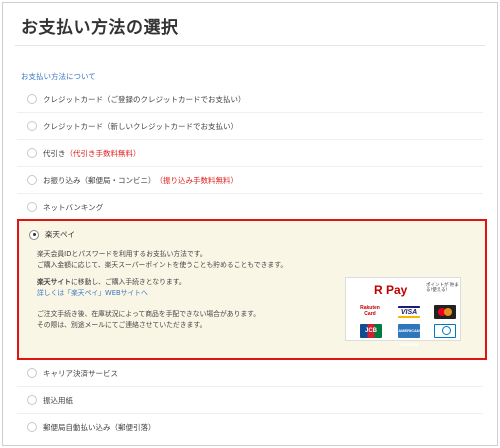 The image size is (500, 448). I want to click on option-label: ネットバンキング, so click(73, 207).